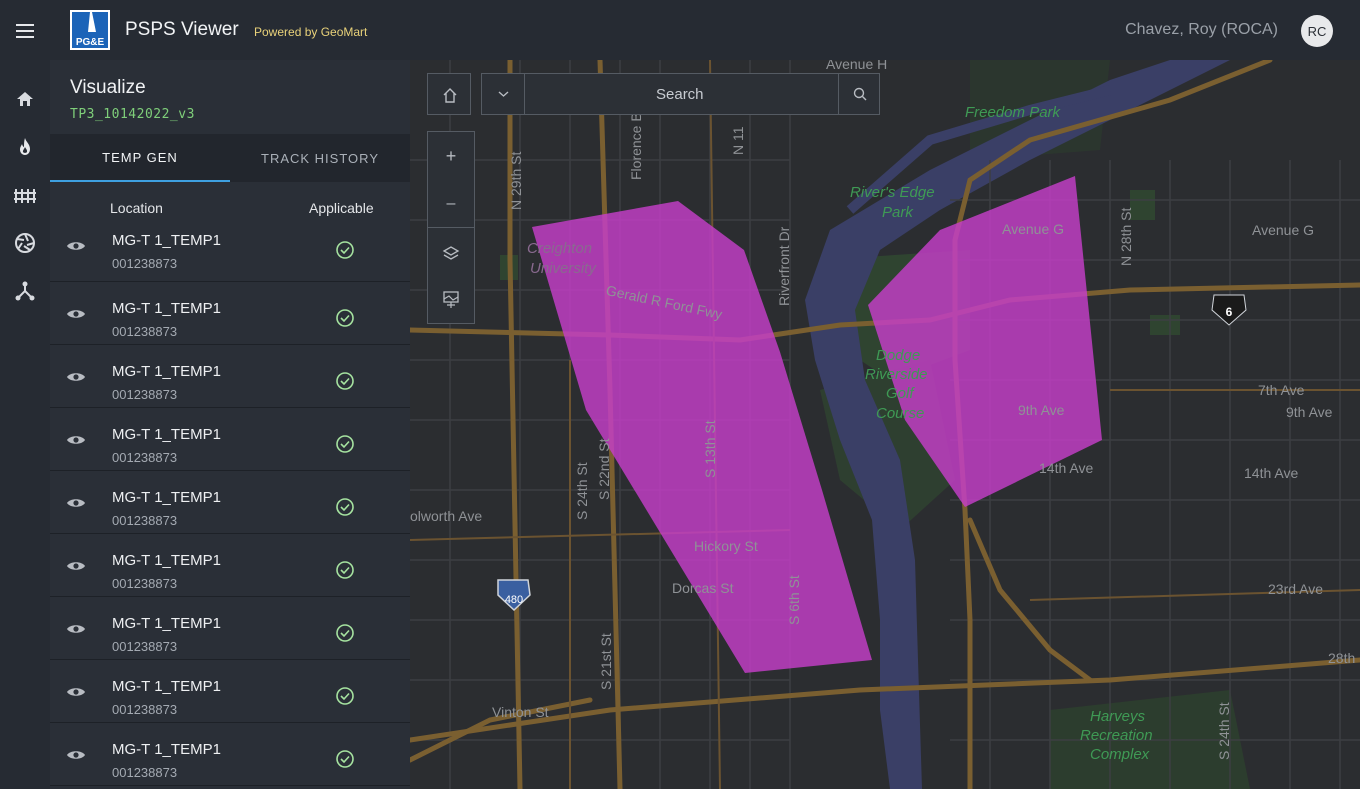  What do you see at coordinates (857, 66) in the screenshot?
I see `map-label: Avenue H` at bounding box center [857, 66].